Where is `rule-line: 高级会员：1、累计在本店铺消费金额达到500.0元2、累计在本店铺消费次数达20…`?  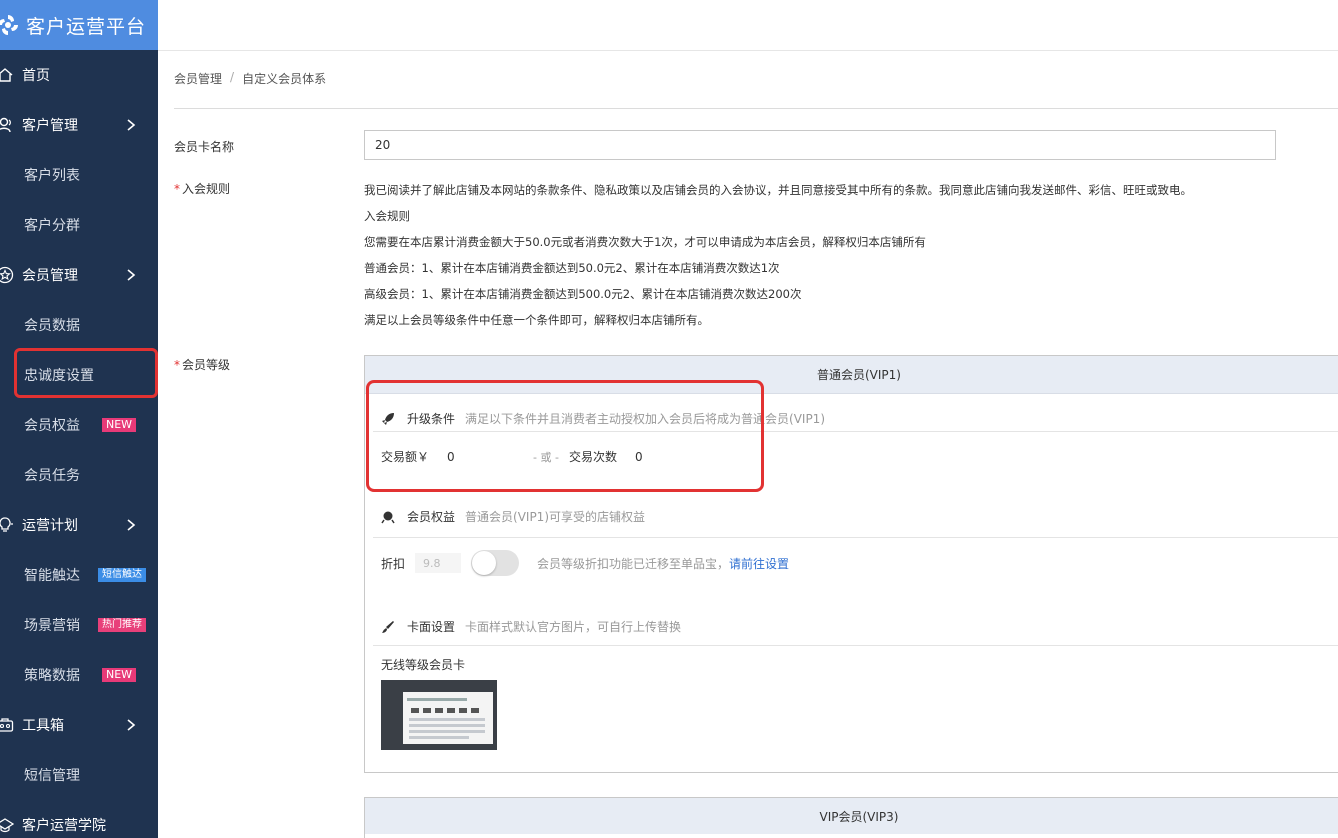
rule-line: 高级会员：1、累计在本店铺消费金额达到500.0元2、累计在本店铺消费次数达20… is located at coordinates (583, 294).